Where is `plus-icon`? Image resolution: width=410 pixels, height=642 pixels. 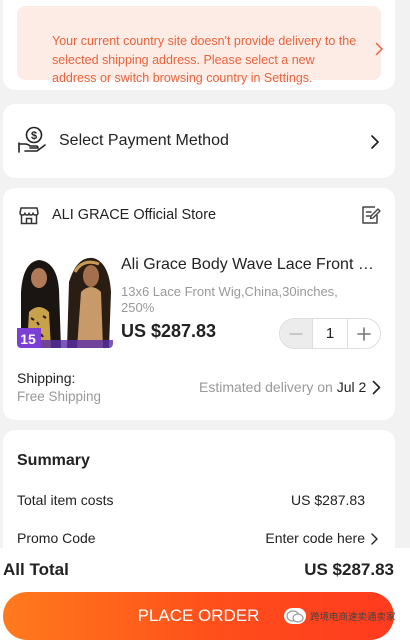 plus-icon is located at coordinates (364, 333).